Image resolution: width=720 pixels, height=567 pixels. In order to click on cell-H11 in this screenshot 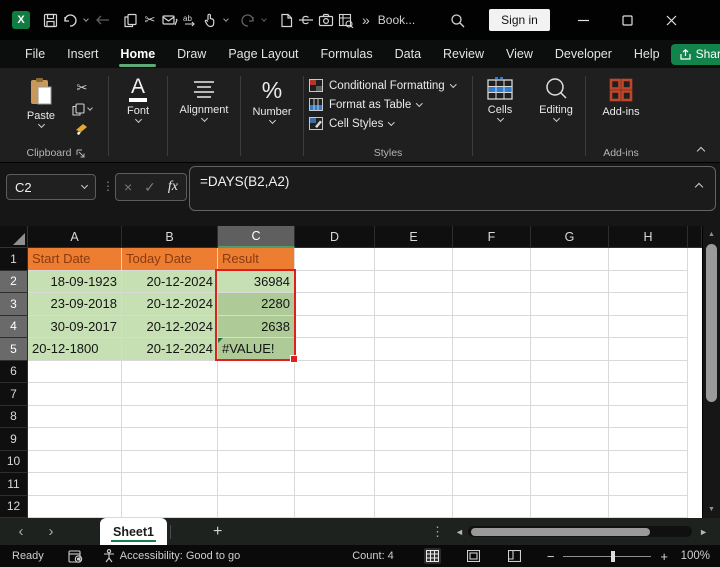, I will do `click(648, 484)`.